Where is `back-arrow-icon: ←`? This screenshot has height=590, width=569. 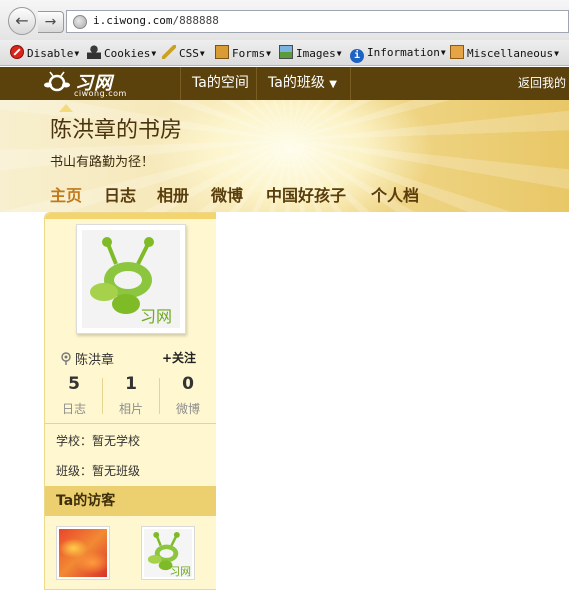 back-arrow-icon: ← is located at coordinates (22, 20).